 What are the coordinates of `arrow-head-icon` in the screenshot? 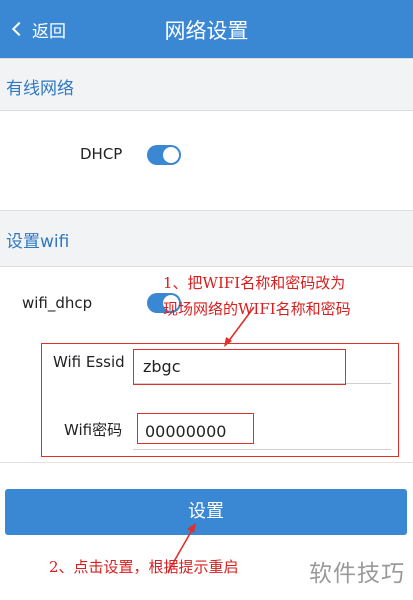 It's located at (191, 528).